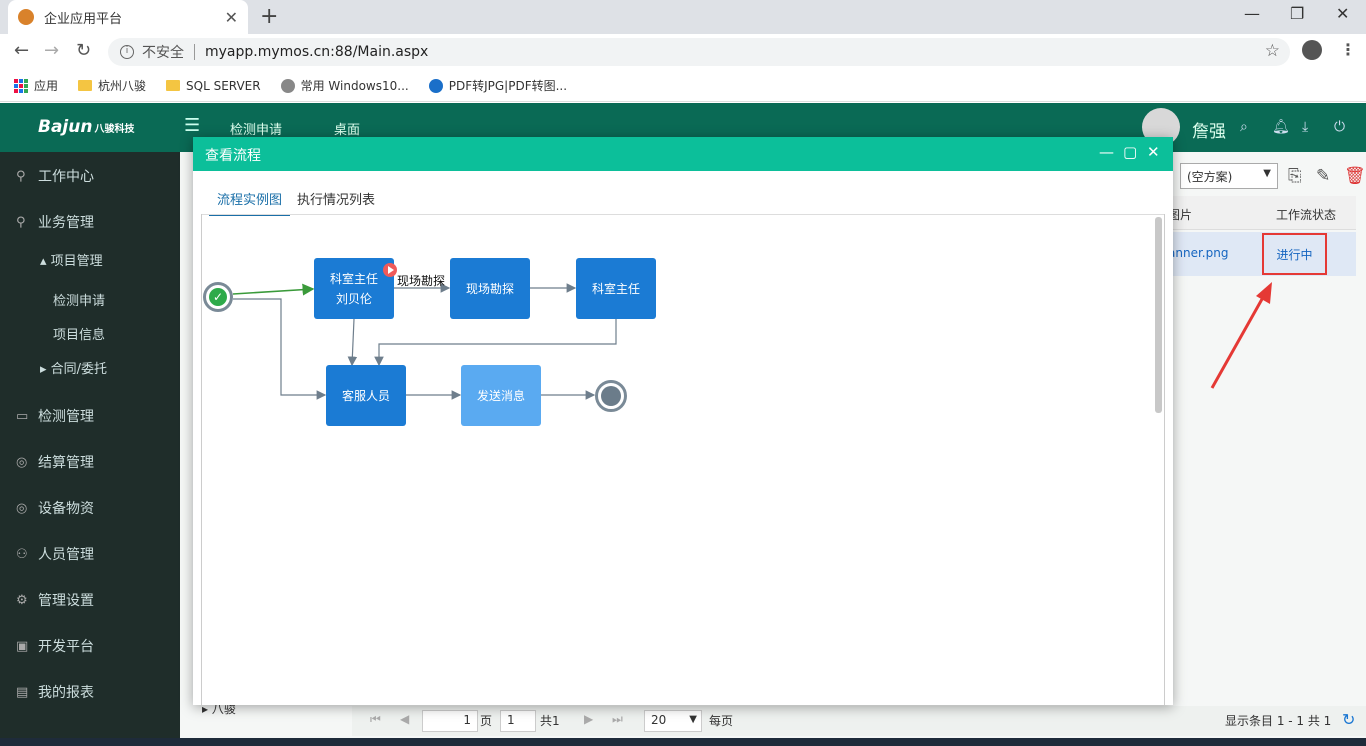  I want to click on first-page-icon: ⏮, so click(375, 719).